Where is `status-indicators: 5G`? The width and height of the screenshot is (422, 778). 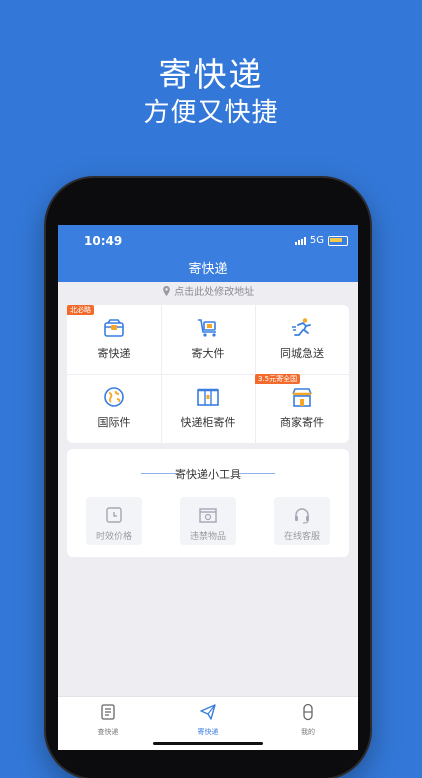 status-indicators: 5G is located at coordinates (321, 240).